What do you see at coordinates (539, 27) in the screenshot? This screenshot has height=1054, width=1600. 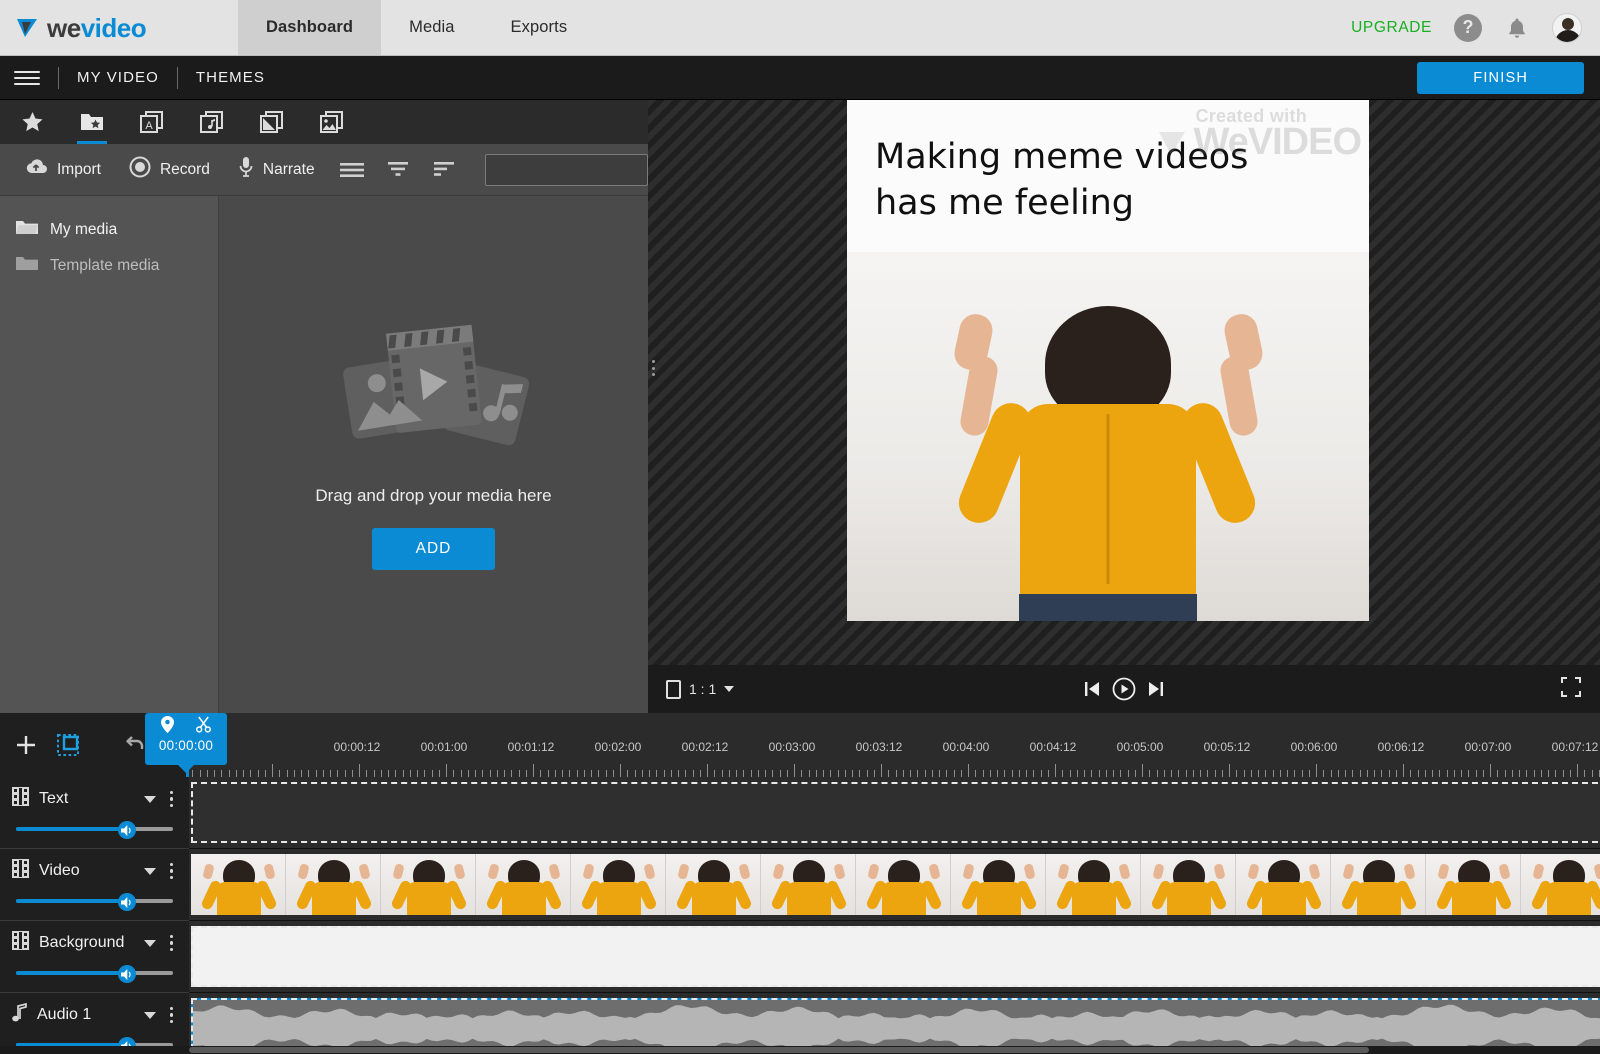 I see `nav-exports: Exports` at bounding box center [539, 27].